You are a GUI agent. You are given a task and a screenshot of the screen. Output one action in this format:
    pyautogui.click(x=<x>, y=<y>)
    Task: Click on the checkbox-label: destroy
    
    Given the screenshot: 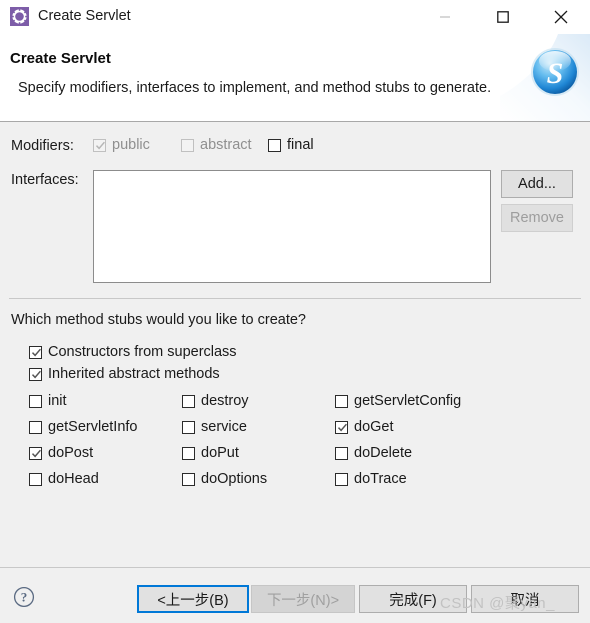 What is the action you would take?
    pyautogui.click(x=225, y=401)
    